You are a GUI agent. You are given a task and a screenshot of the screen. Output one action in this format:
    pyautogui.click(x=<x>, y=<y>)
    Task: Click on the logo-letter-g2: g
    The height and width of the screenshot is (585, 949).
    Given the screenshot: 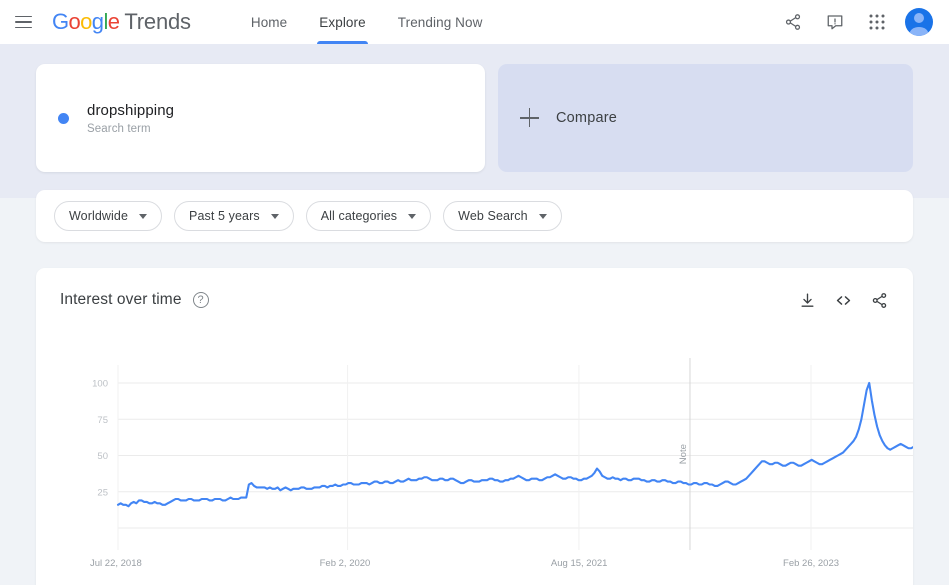 What is the action you would take?
    pyautogui.click(x=97, y=21)
    